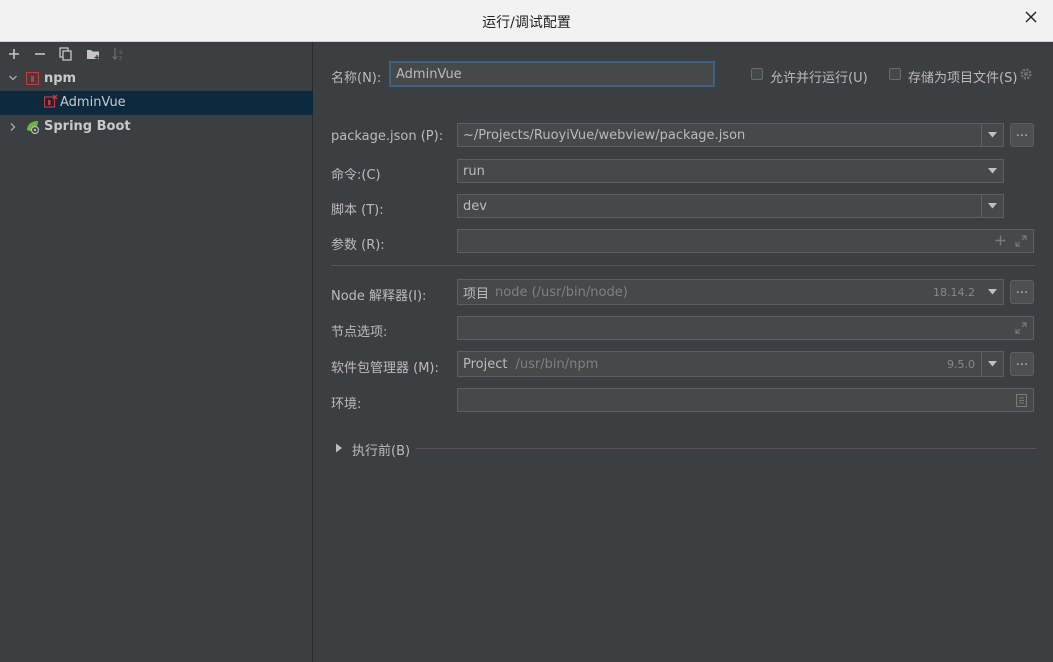  I want to click on arguments-input, so click(745, 241).